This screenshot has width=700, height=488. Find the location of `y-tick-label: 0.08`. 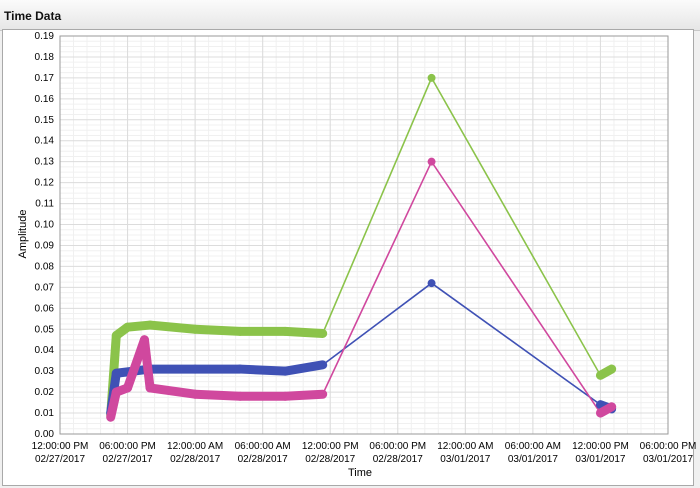

y-tick-label: 0.08 is located at coordinates (45, 266).